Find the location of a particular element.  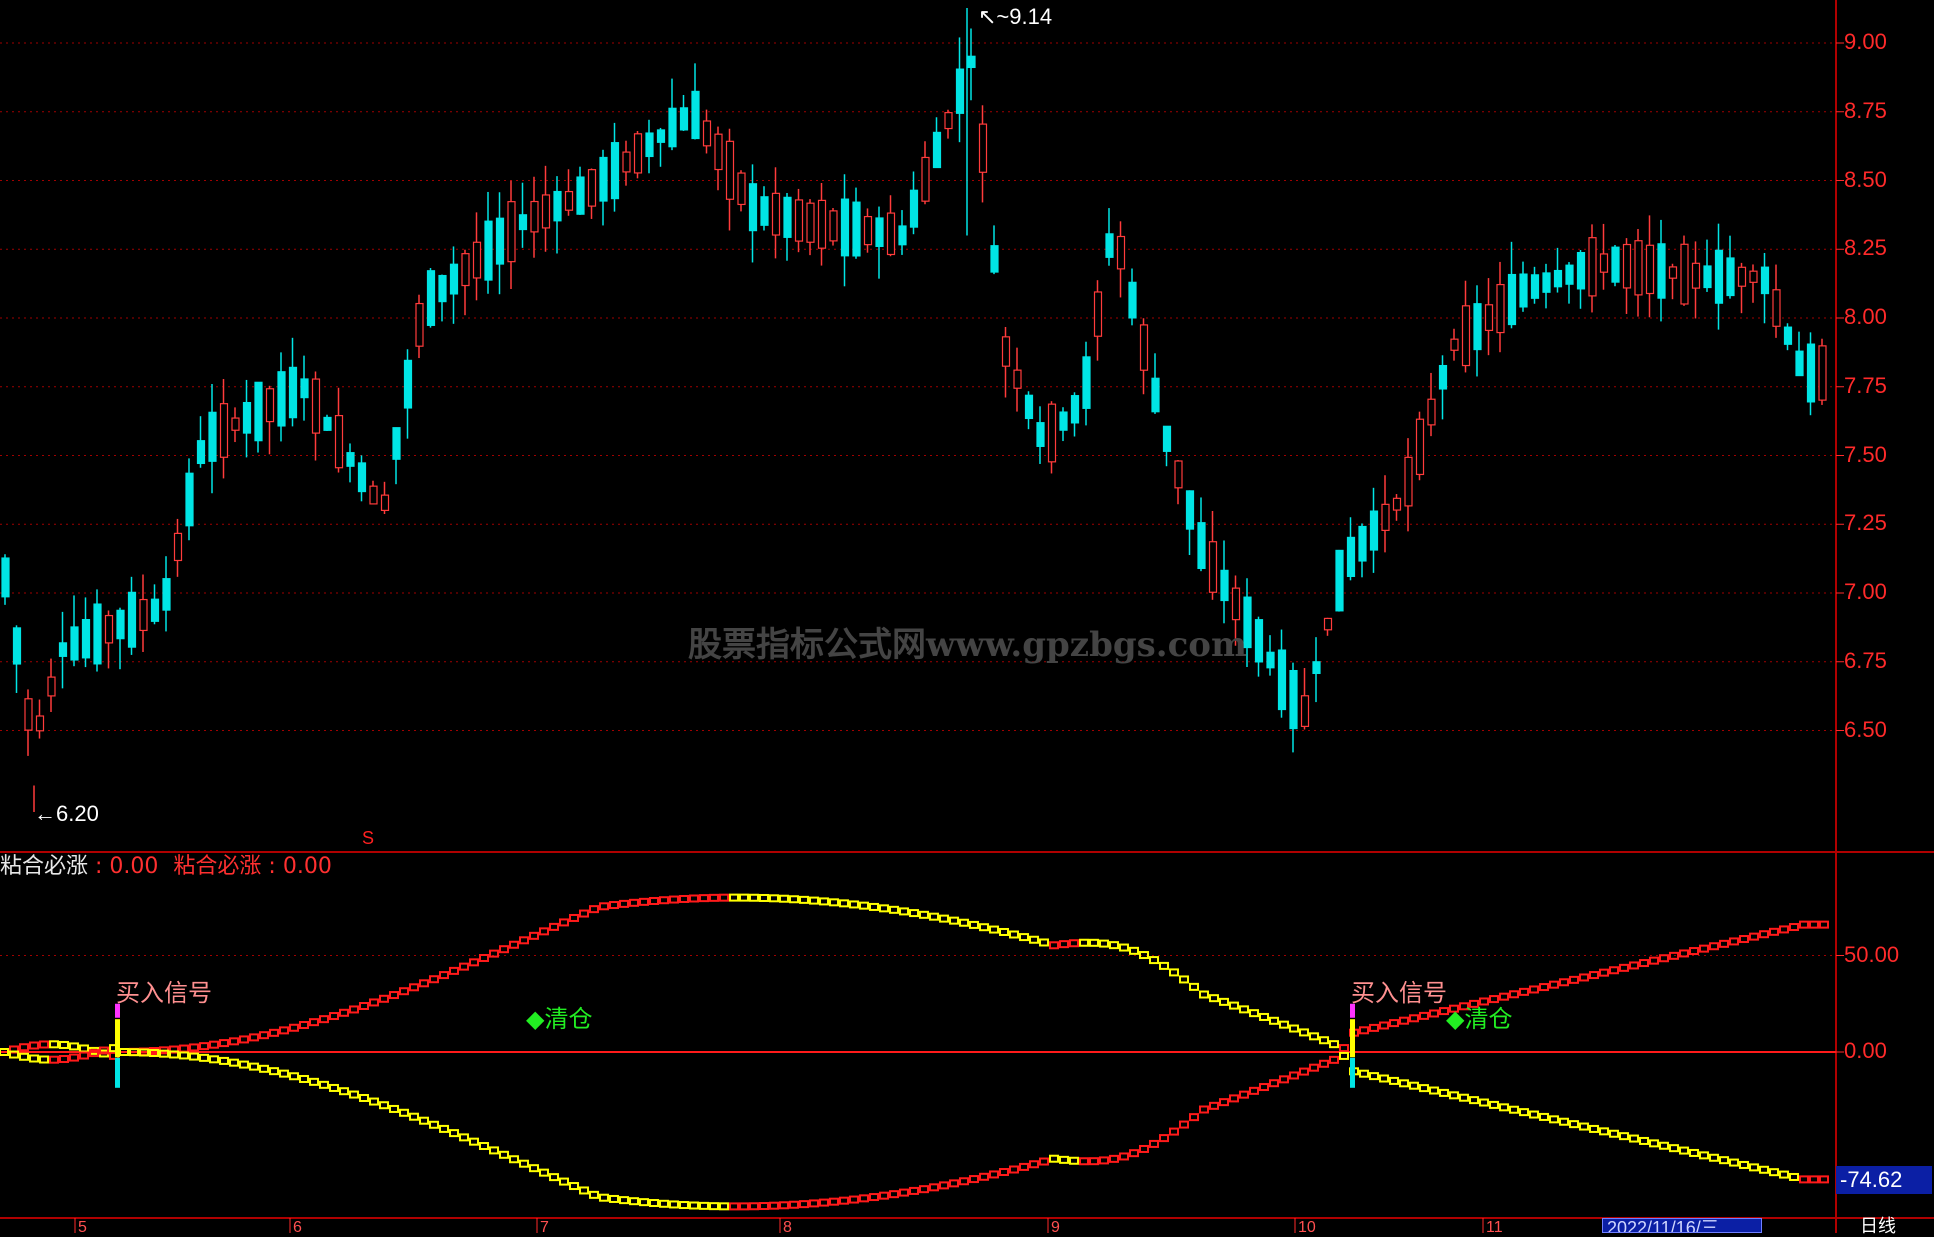

period-label: 日线 is located at coordinates (1878, 1227).